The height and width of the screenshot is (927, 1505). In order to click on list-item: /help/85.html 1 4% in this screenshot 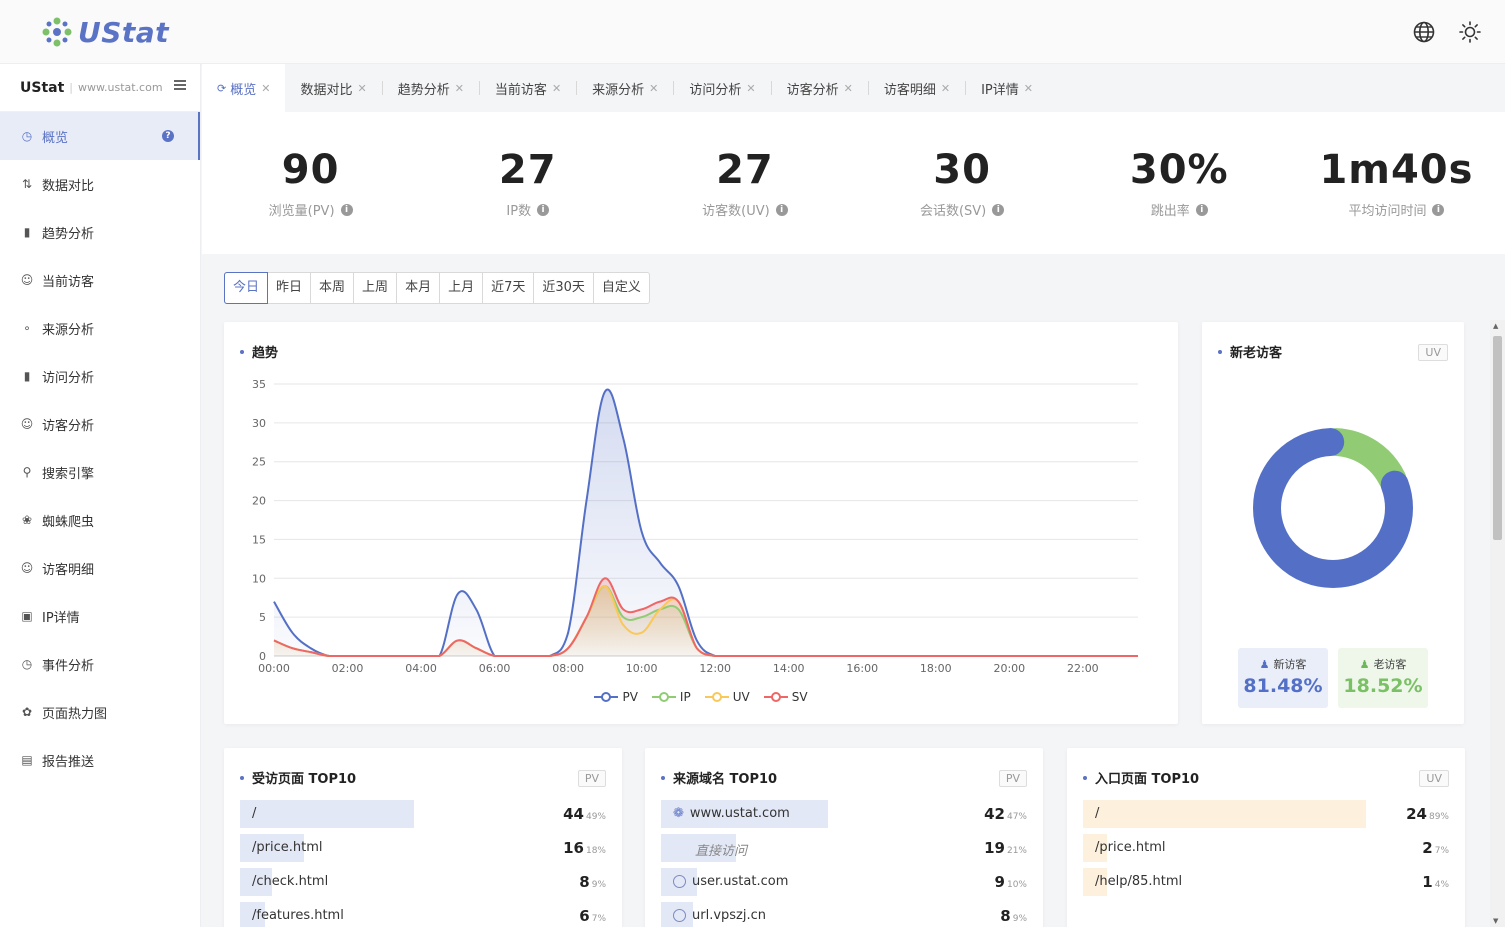, I will do `click(1266, 885)`.